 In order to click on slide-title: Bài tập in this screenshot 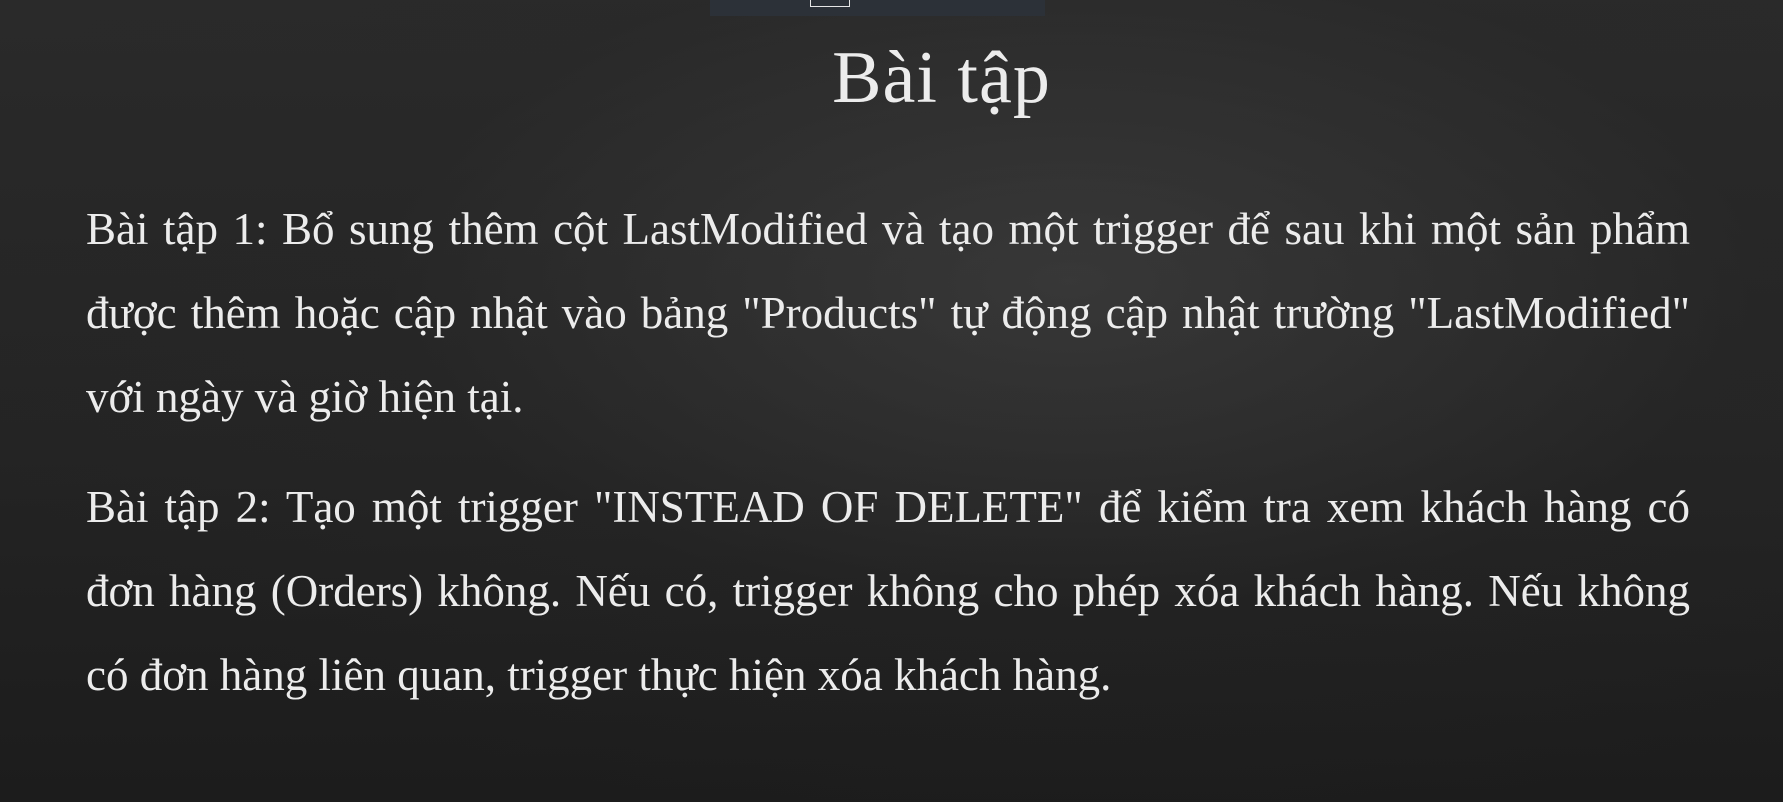, I will do `click(941, 78)`.